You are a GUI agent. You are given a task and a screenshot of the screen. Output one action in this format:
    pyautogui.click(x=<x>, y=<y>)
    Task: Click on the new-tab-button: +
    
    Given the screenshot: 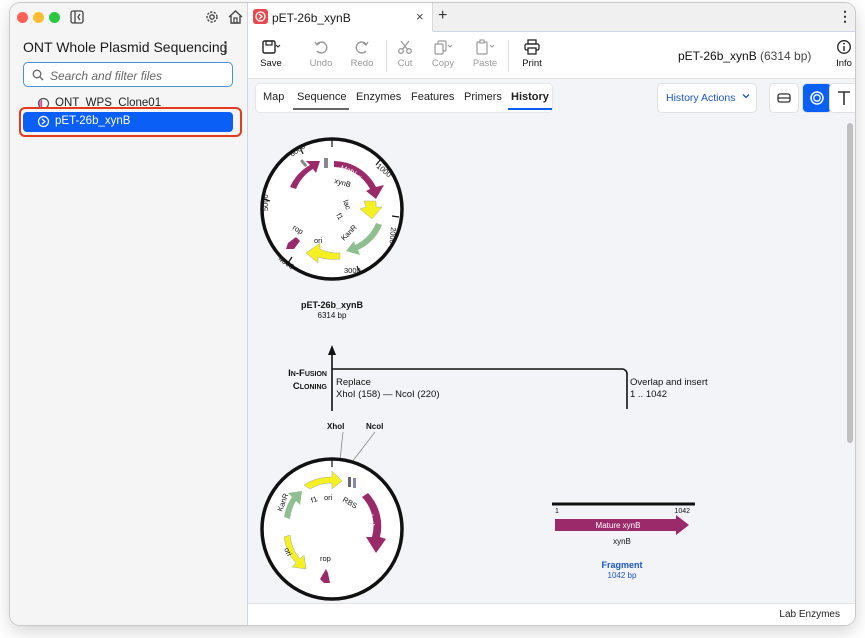 What is the action you would take?
    pyautogui.click(x=442, y=16)
    